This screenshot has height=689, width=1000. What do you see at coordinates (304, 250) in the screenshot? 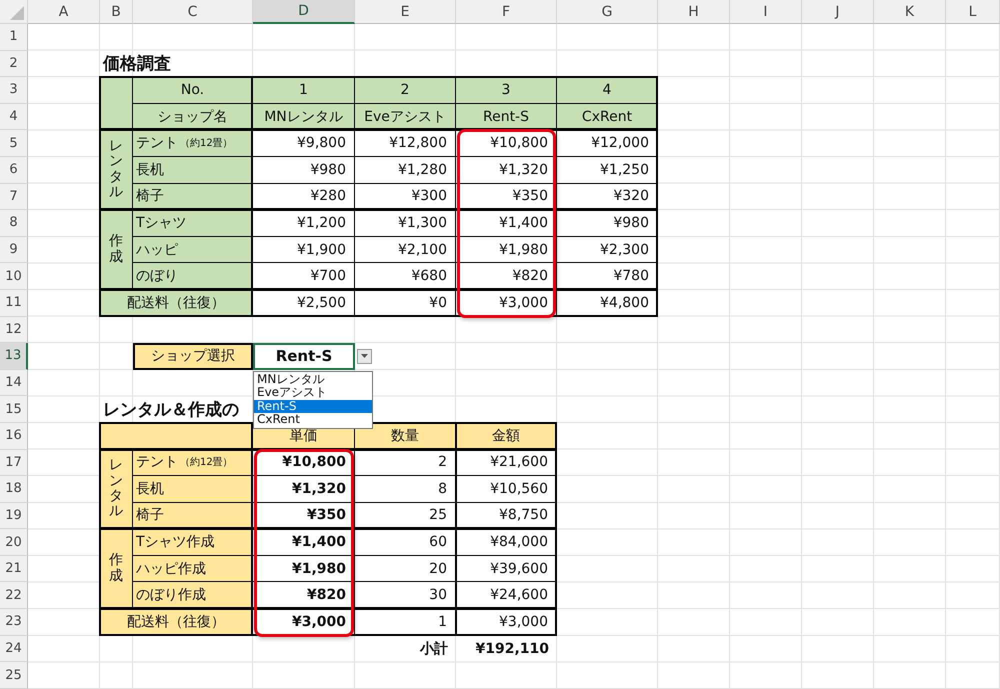
I see `price-cell: ¥1,900` at bounding box center [304, 250].